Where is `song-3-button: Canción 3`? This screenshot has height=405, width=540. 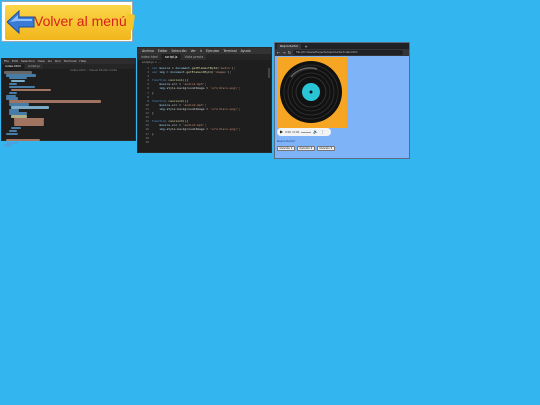 song-3-button: Canción 3 is located at coordinates (325, 148).